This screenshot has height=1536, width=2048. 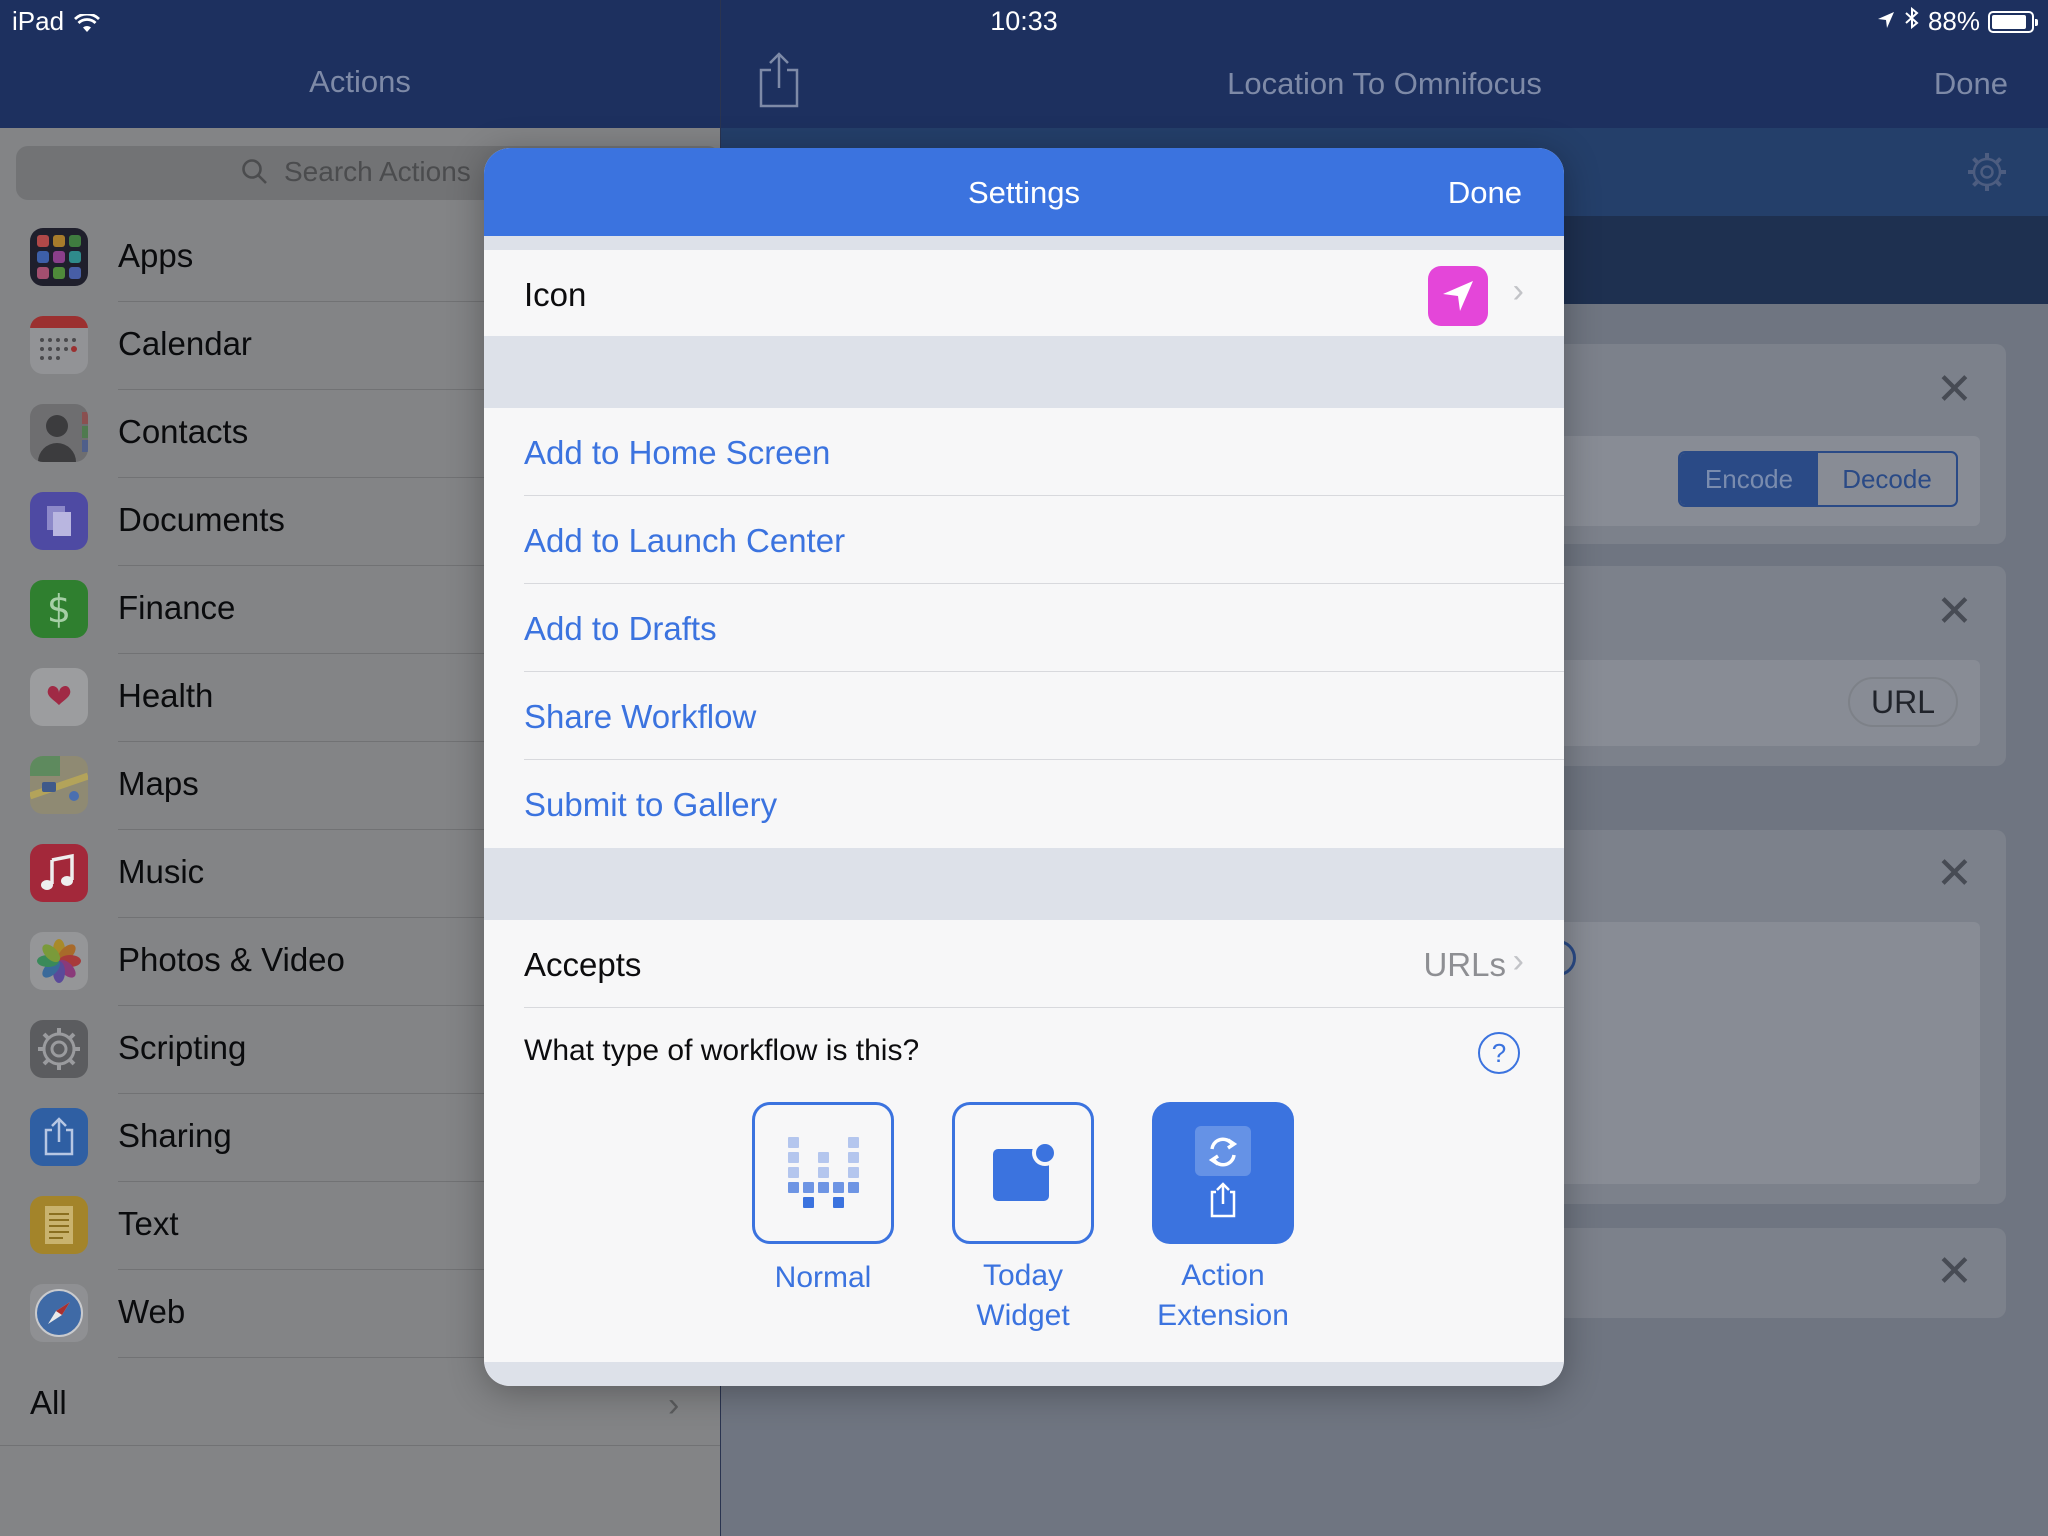 What do you see at coordinates (59, 785) in the screenshot?
I see `maps-icon` at bounding box center [59, 785].